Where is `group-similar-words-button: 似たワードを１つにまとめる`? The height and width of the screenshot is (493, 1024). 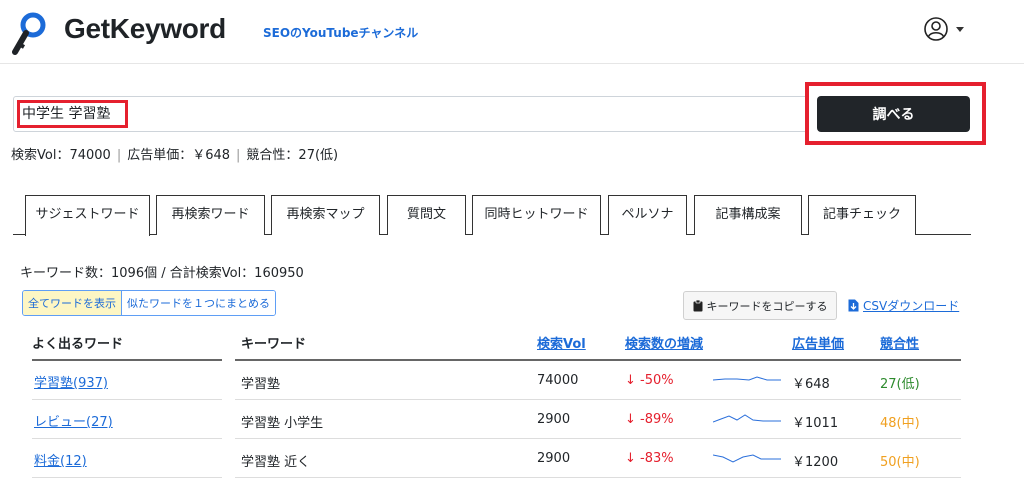 group-similar-words-button: 似たワードを１つにまとめる is located at coordinates (198, 303).